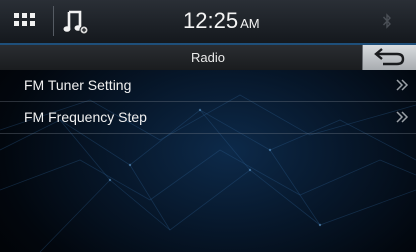 The image size is (416, 252). Describe the element at coordinates (77, 22) in the screenshot. I see `music-note-icon` at that location.